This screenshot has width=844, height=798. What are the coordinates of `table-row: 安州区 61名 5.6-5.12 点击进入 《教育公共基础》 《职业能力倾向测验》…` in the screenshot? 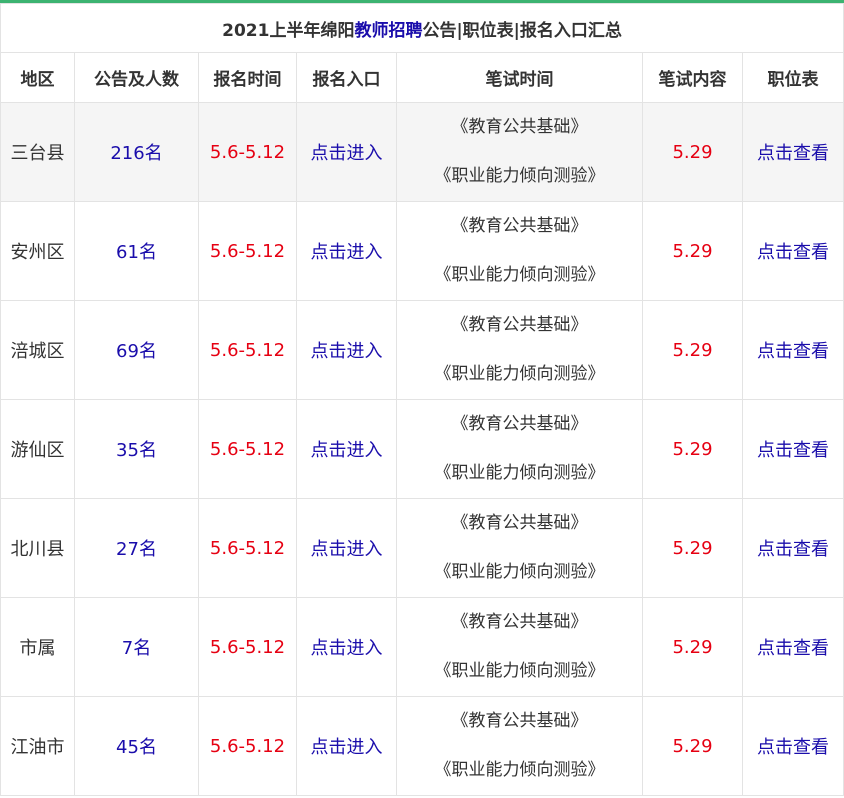 It's located at (422, 251).